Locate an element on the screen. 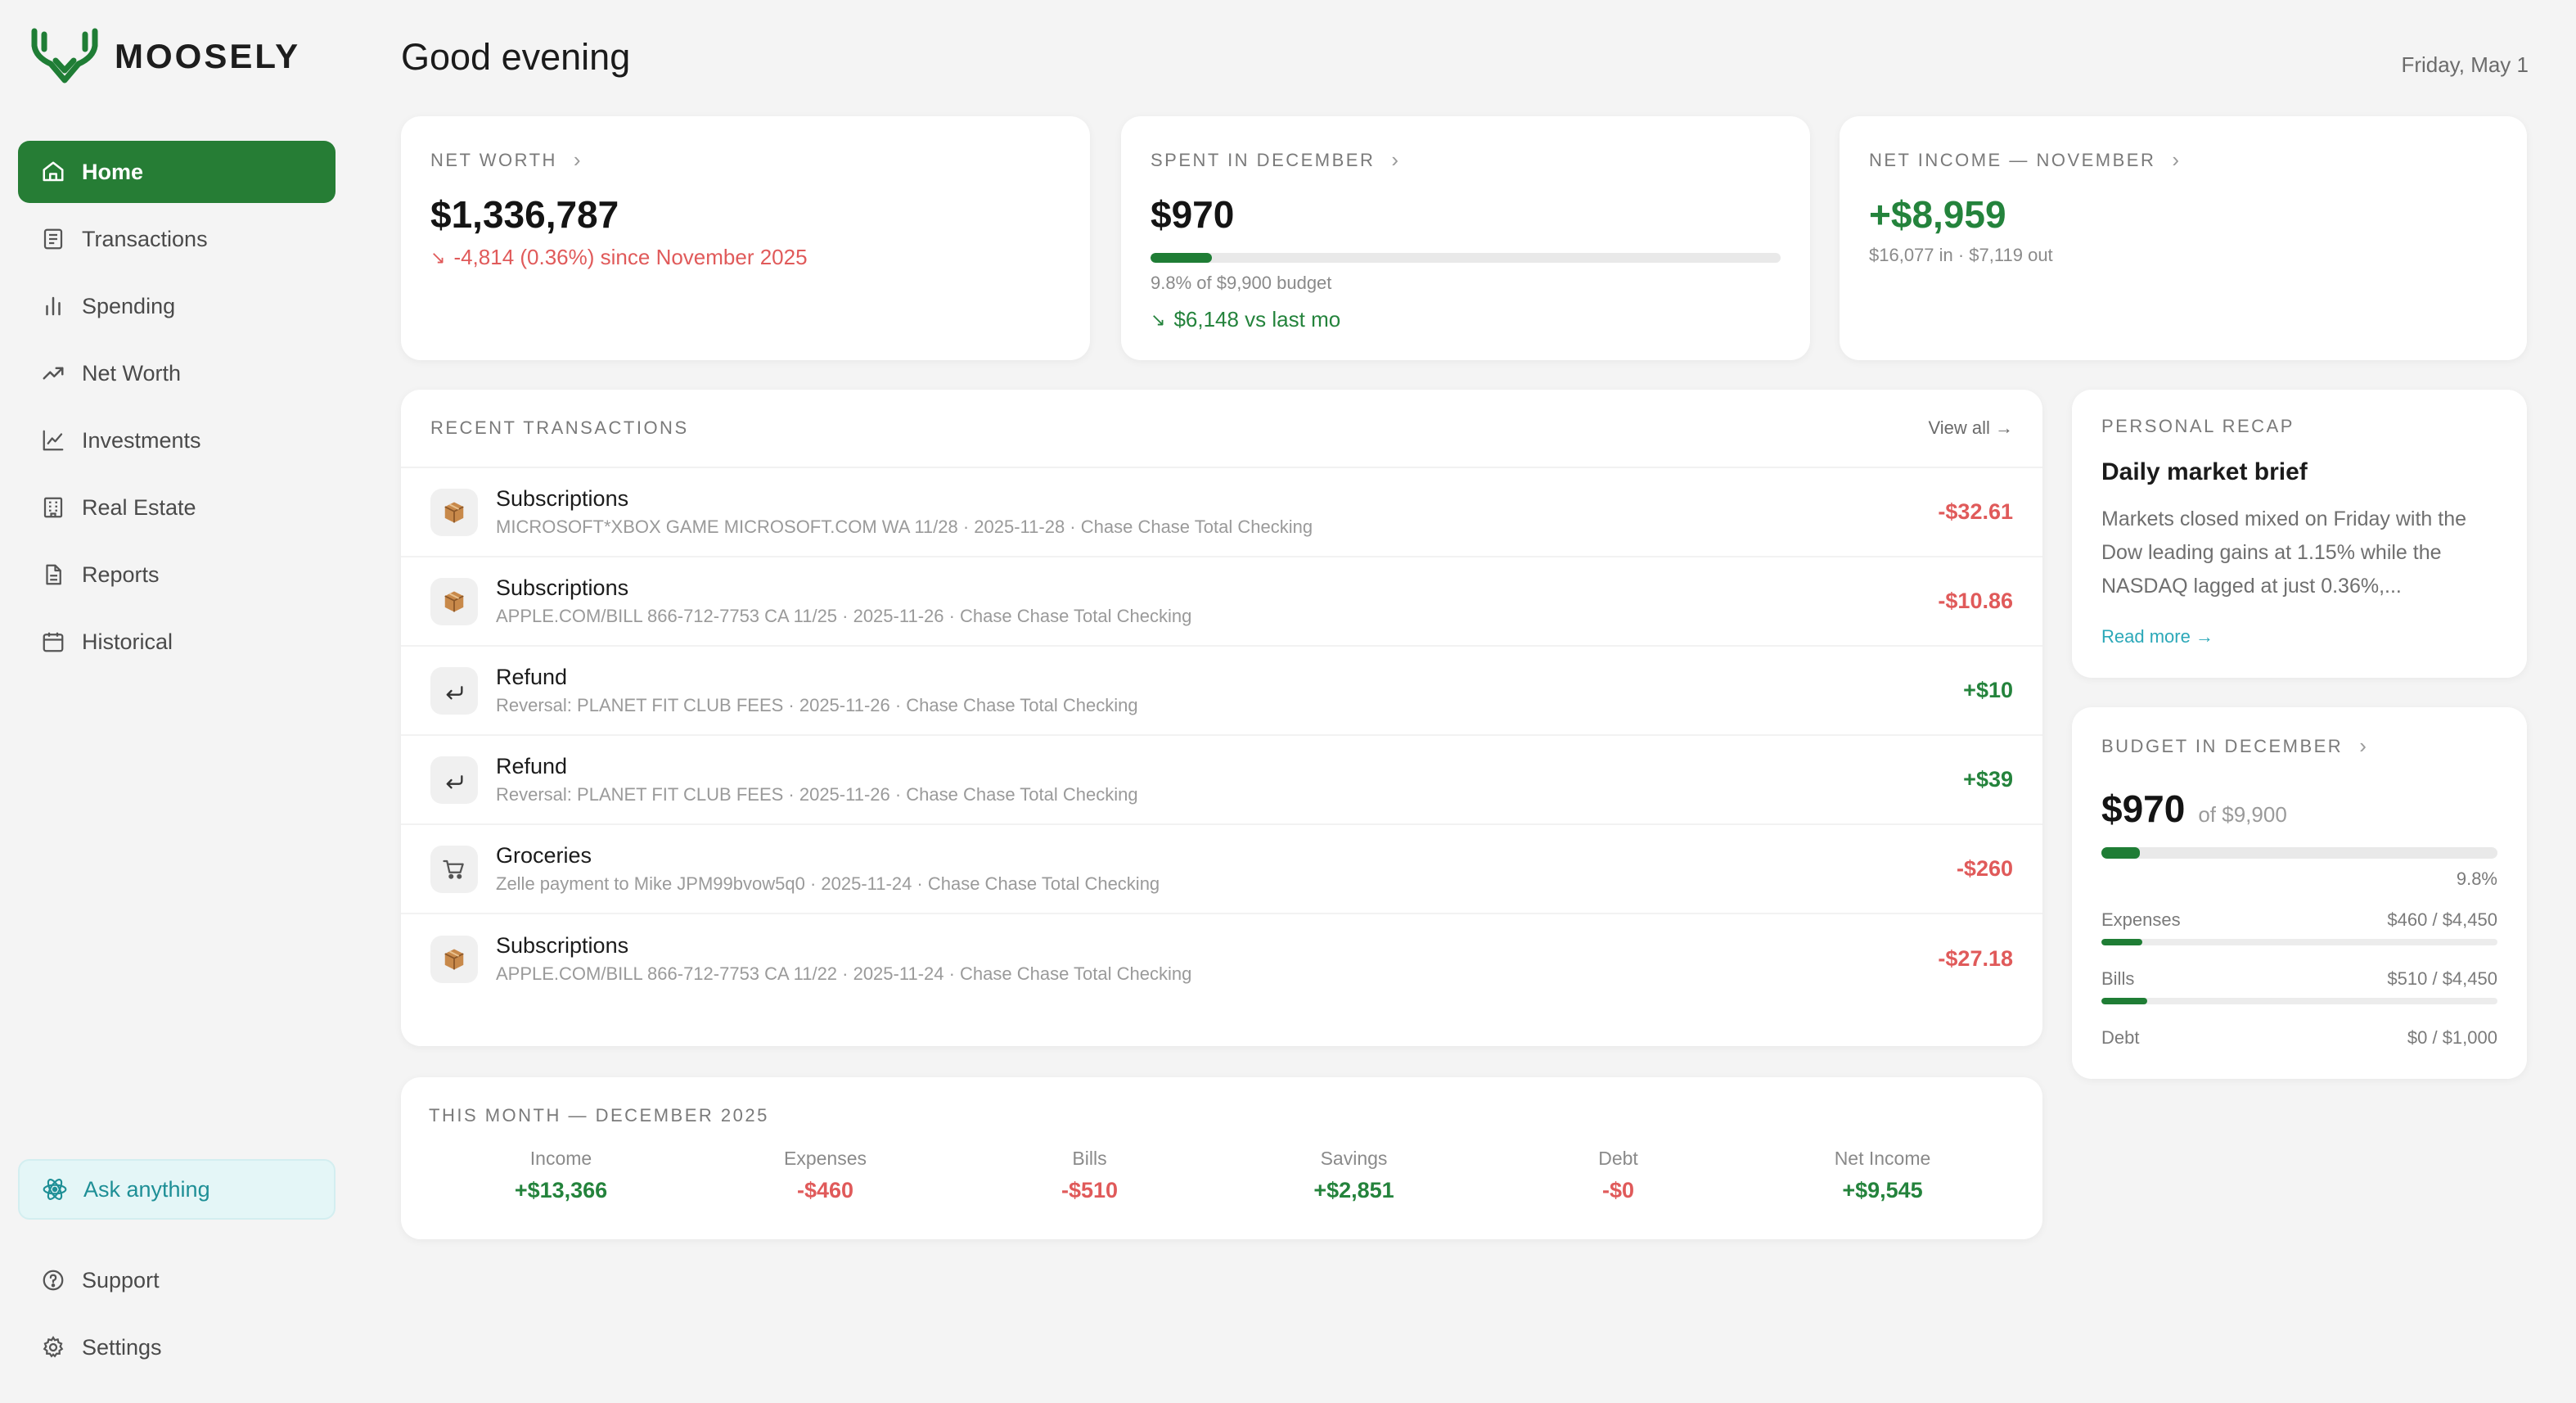 The width and height of the screenshot is (2576, 1403). month-savings: Savings +$2,851 is located at coordinates (1354, 1175).